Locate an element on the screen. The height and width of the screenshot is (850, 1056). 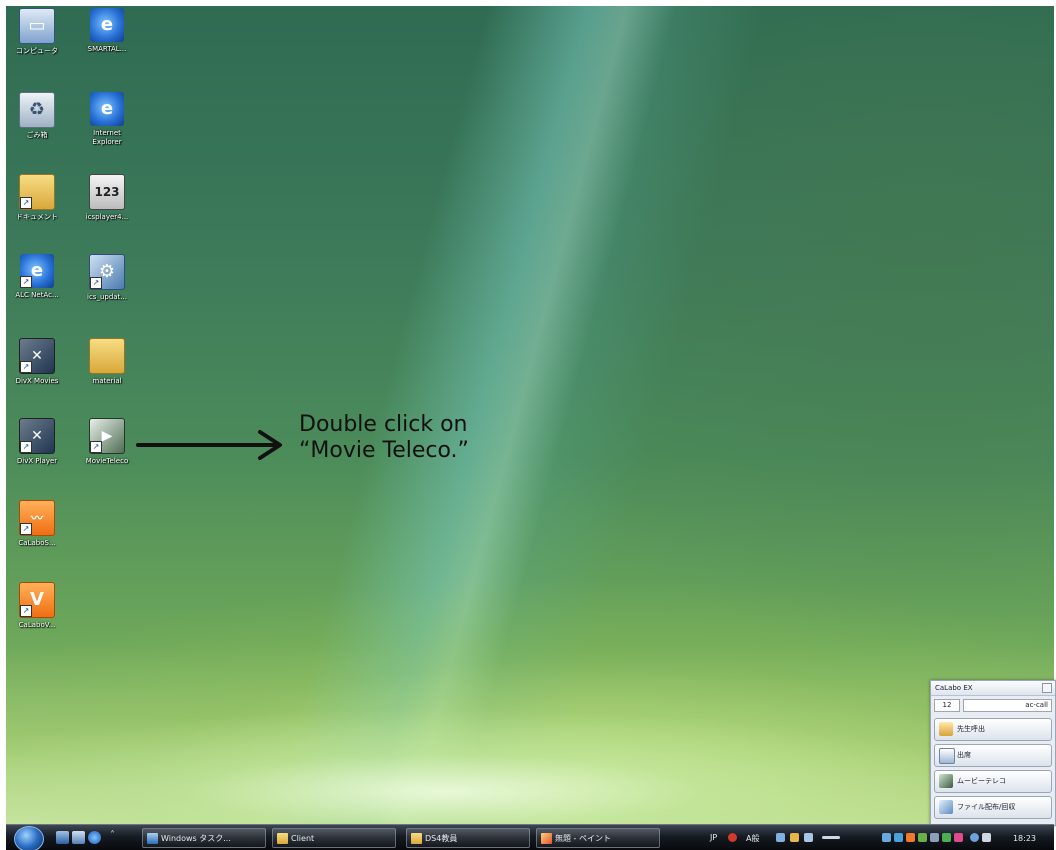
input-indicator-icon is located at coordinates (831, 837).